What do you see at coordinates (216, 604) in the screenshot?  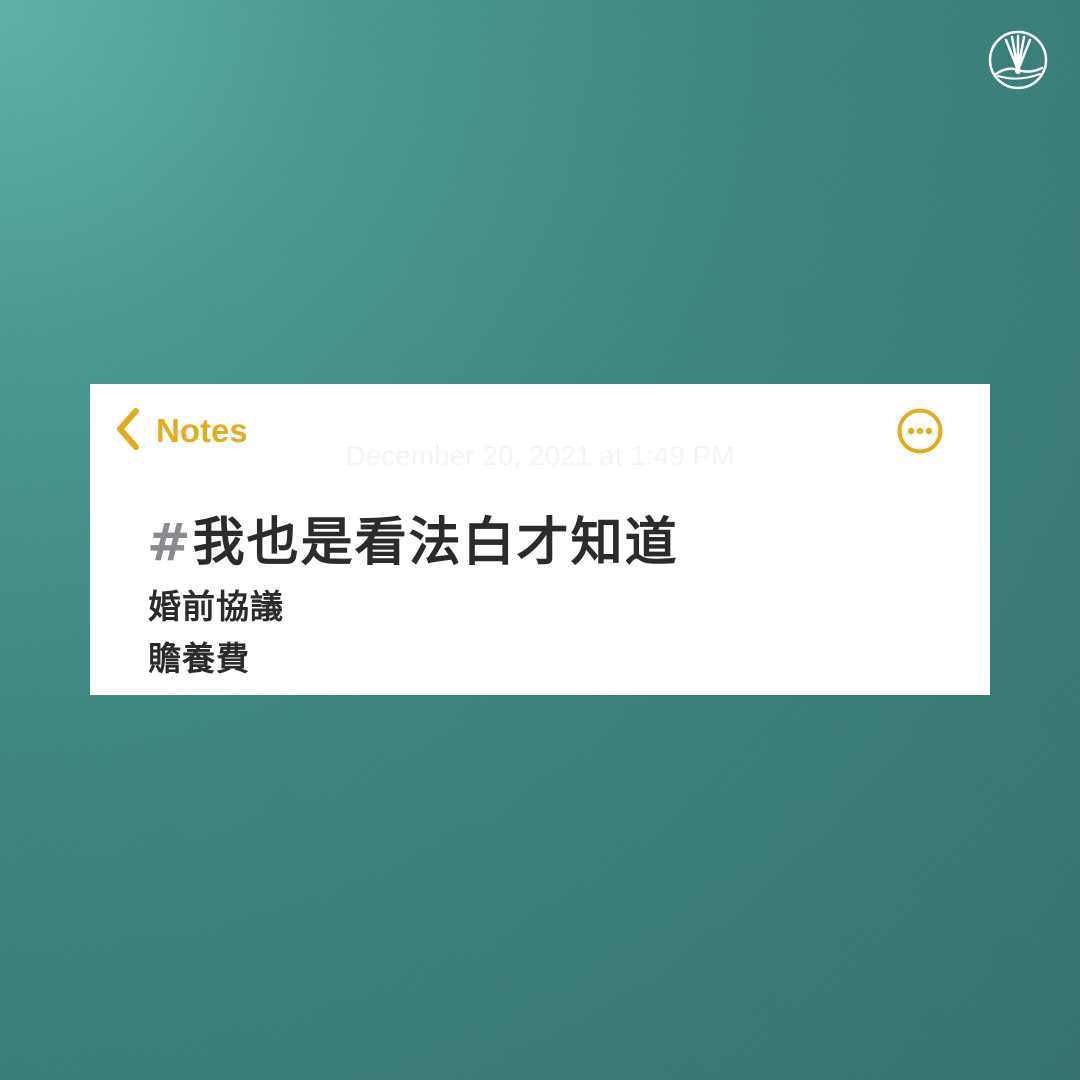 I see `note-body-line: 婚前協議` at bounding box center [216, 604].